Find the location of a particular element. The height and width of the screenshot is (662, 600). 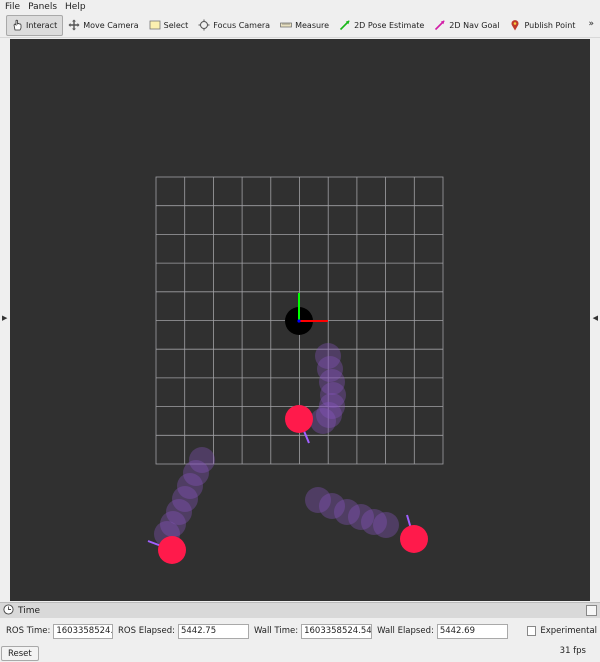

ros-time-label: ROS Time: is located at coordinates (28, 631).